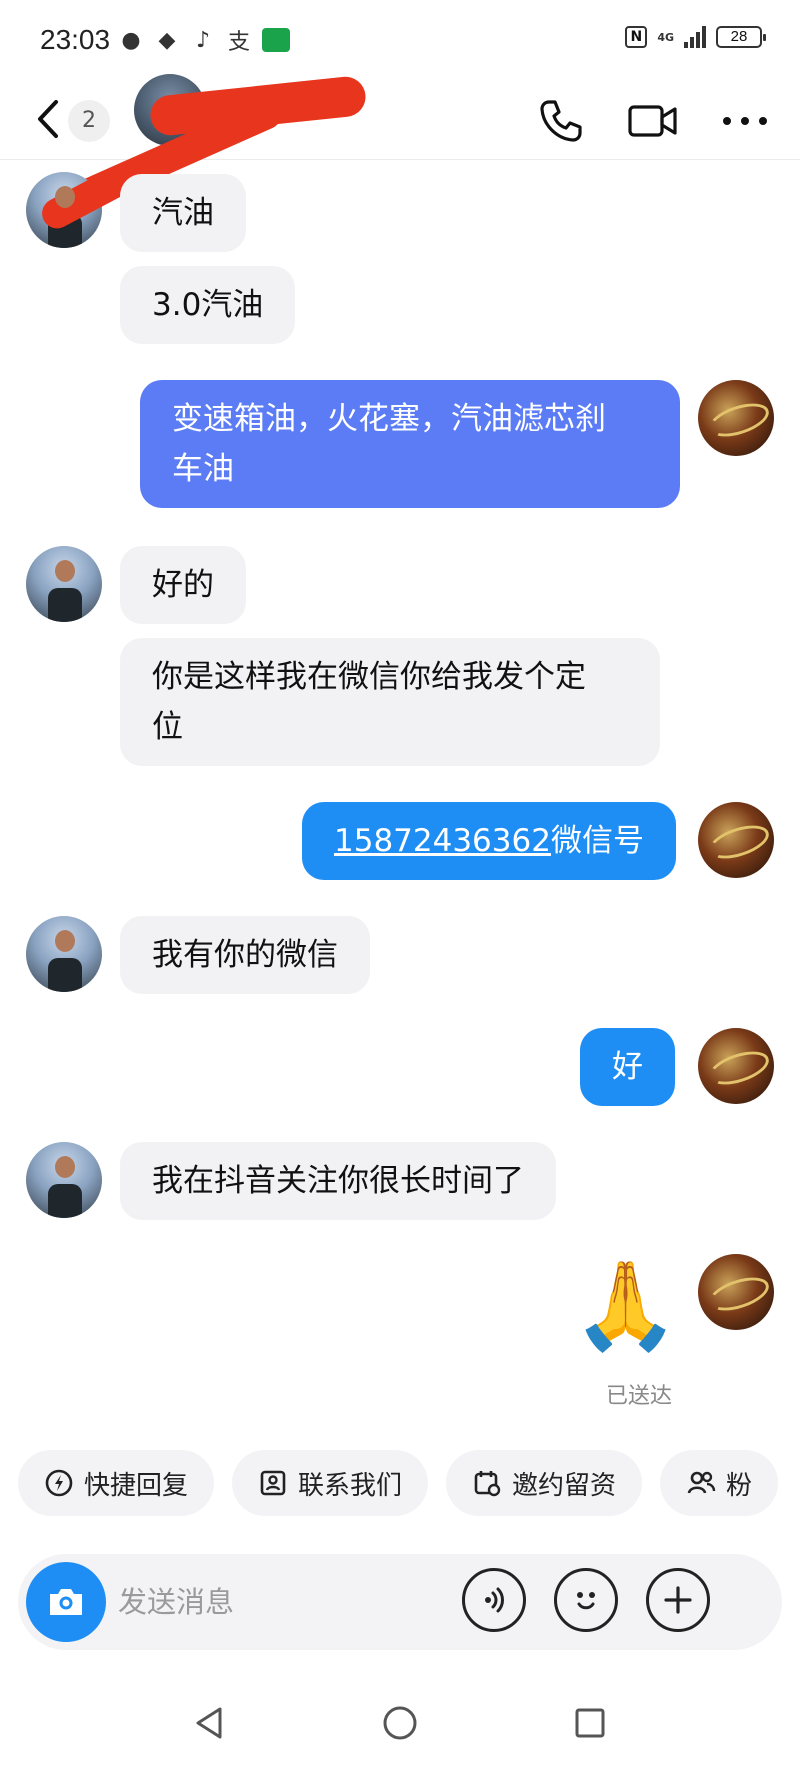 The image size is (800, 1765). I want to click on tiktok-icon: ♪, so click(203, 40).